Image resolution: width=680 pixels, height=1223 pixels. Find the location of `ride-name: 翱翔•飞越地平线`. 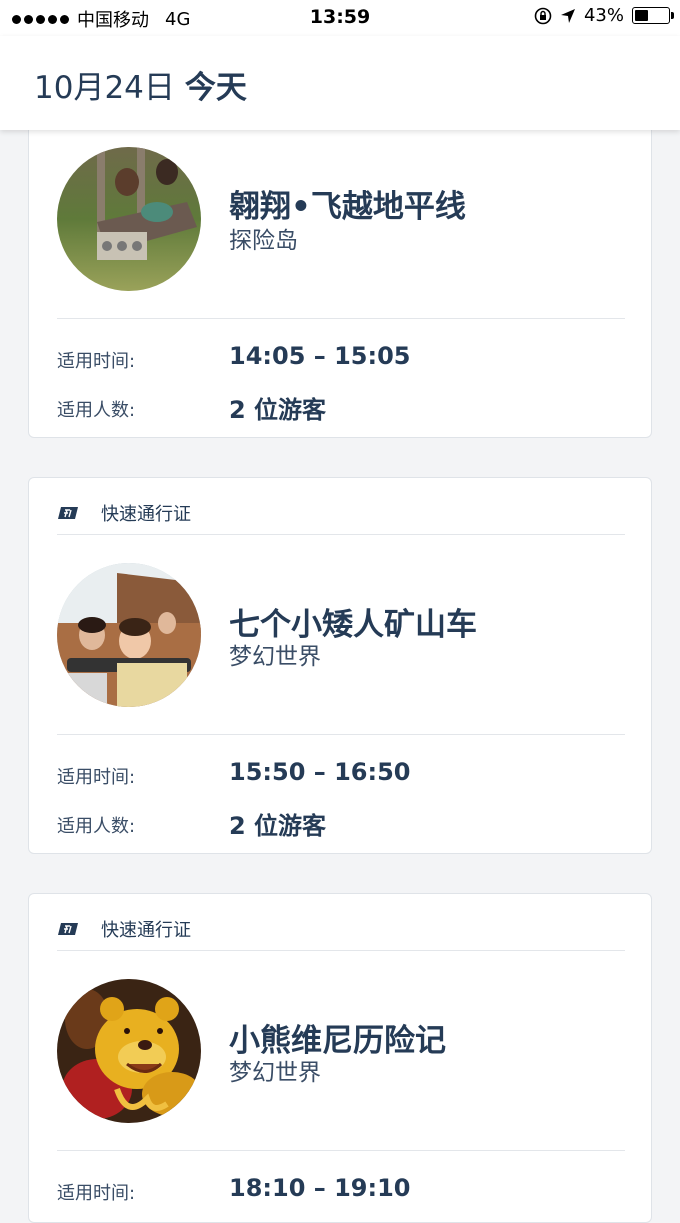

ride-name: 翱翔•飞越地平线 is located at coordinates (347, 207).